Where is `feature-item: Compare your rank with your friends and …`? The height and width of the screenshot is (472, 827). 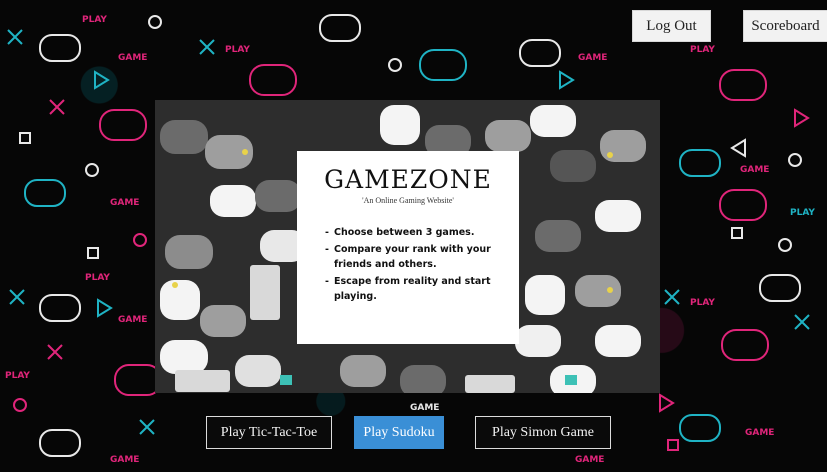
feature-item: Compare your rank with your friends and … is located at coordinates (422, 257).